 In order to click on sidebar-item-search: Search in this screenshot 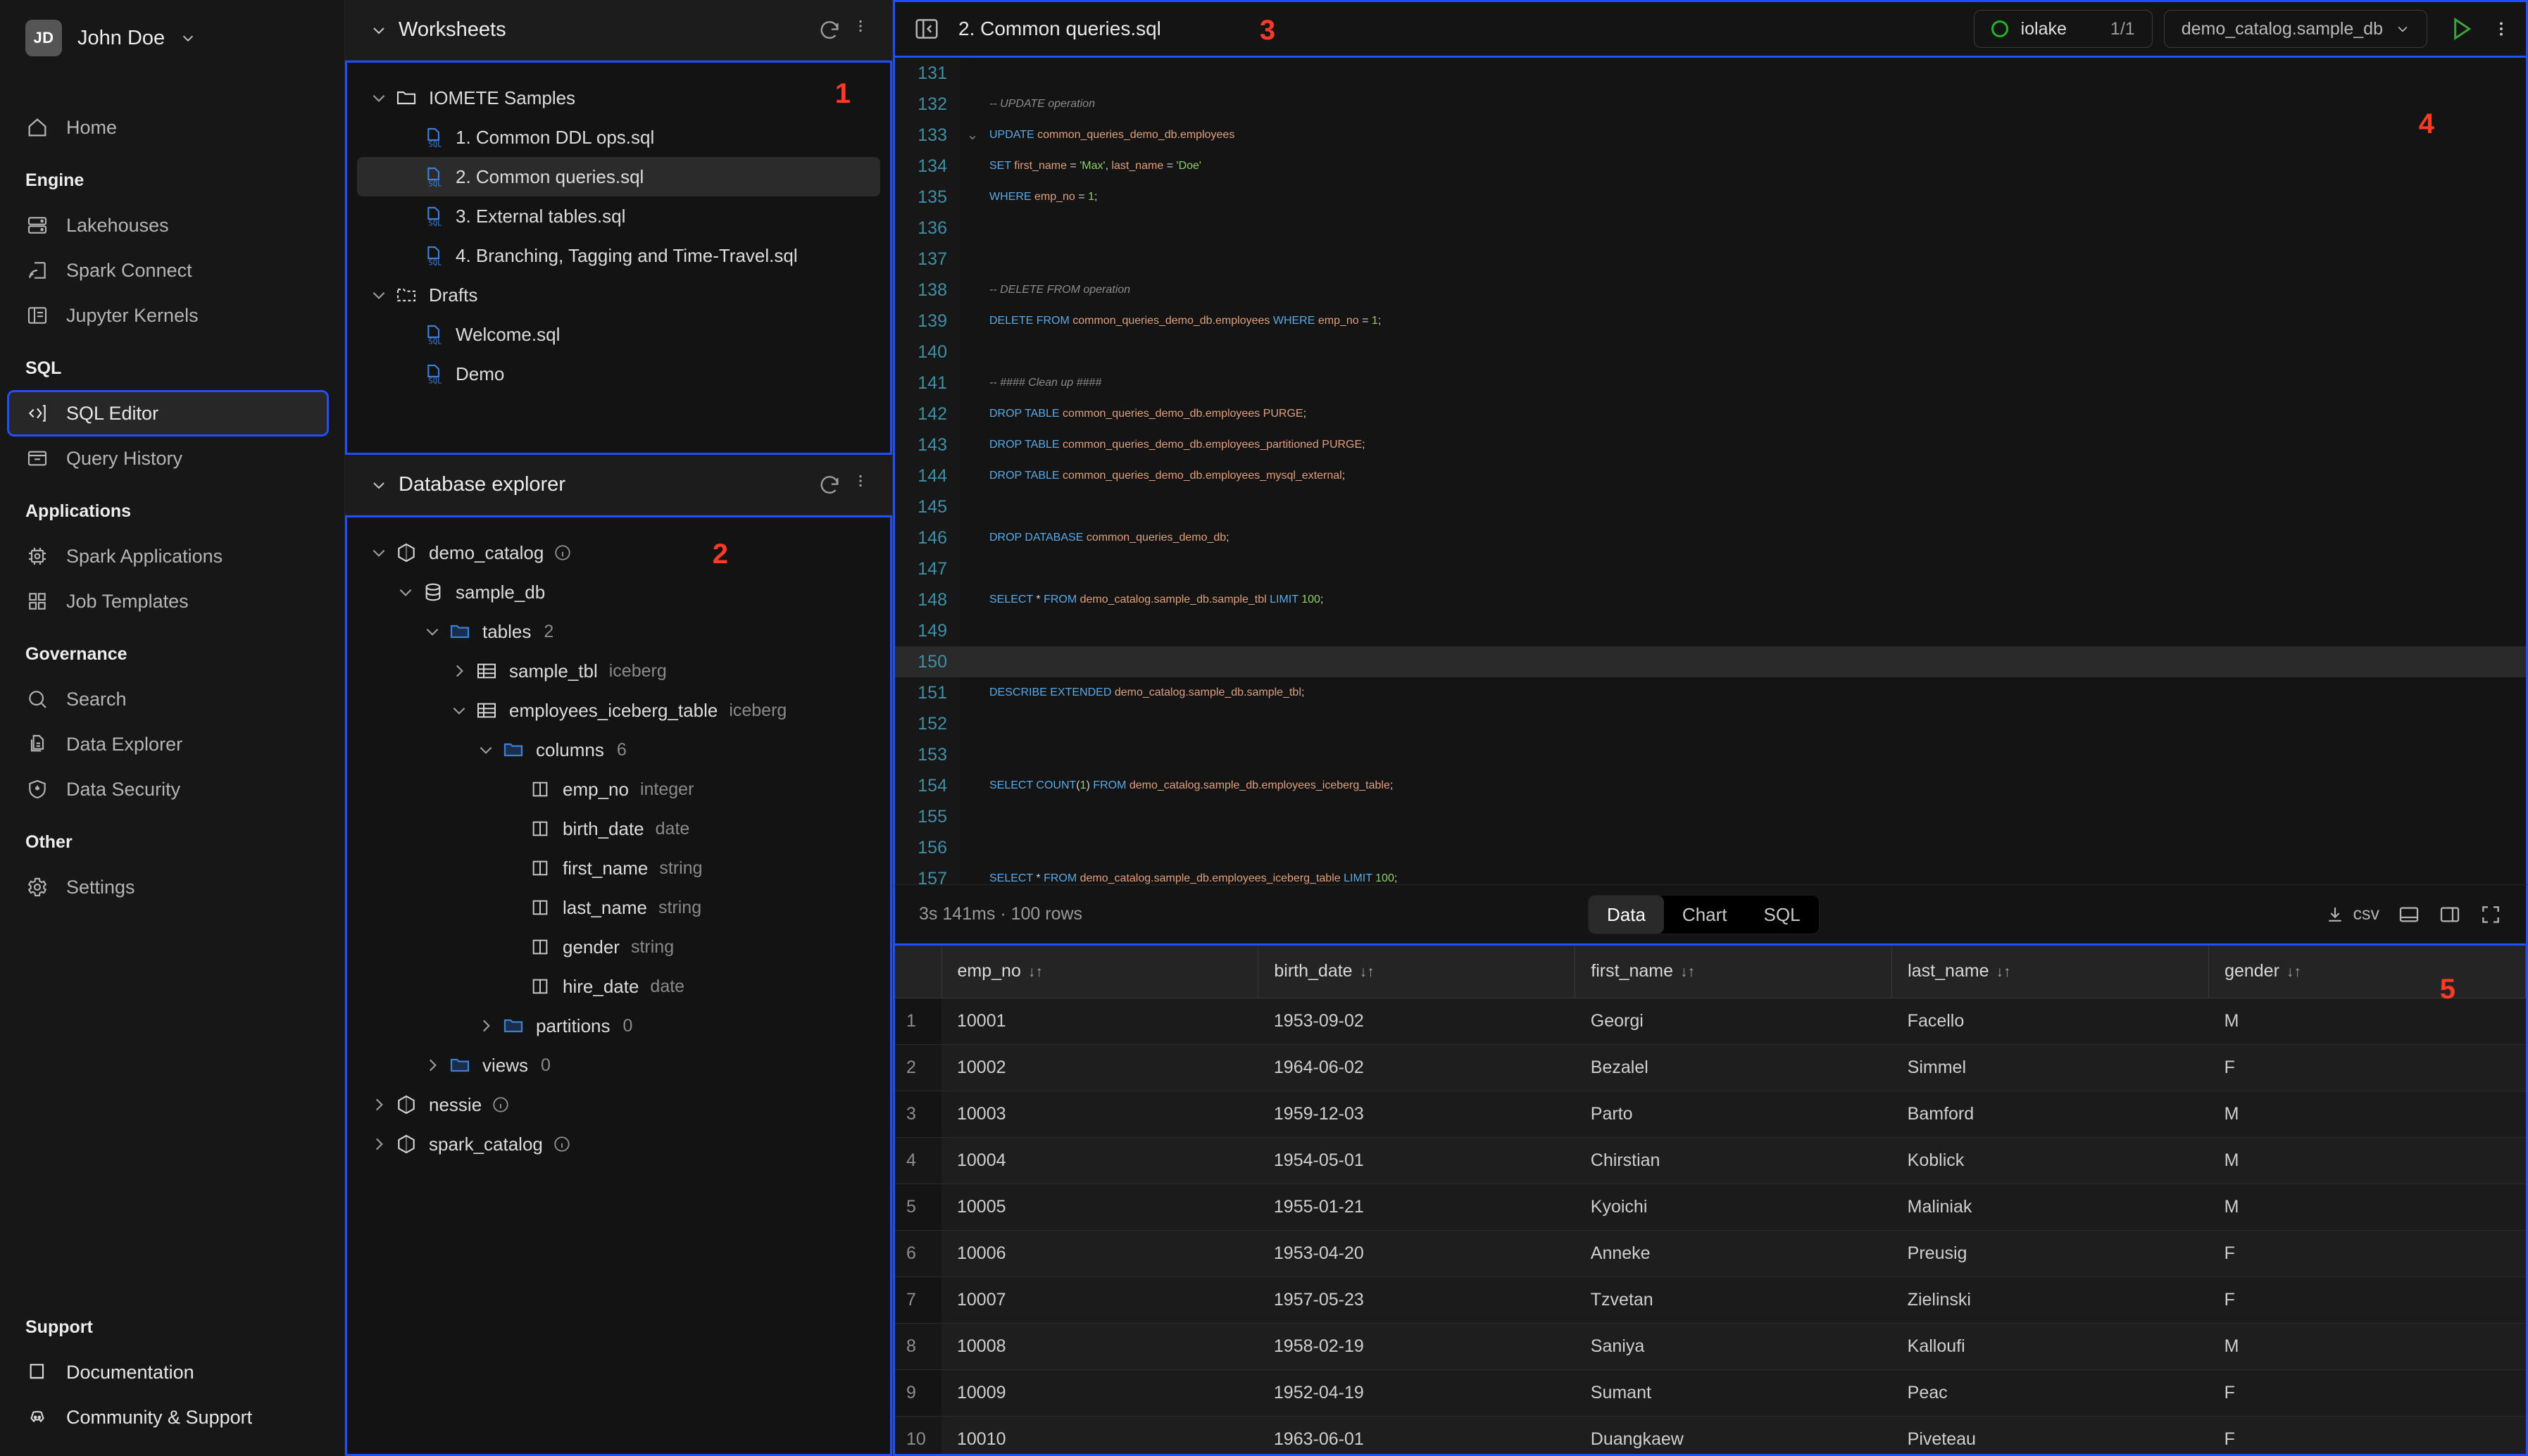, I will do `click(167, 699)`.